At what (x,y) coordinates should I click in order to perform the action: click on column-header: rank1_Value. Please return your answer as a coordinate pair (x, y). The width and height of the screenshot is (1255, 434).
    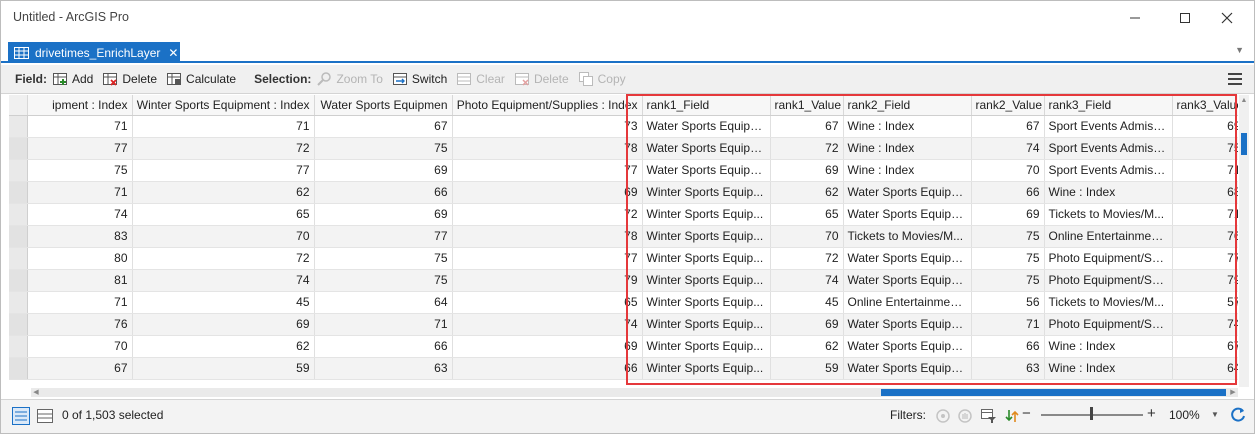
    Looking at the image, I should click on (807, 105).